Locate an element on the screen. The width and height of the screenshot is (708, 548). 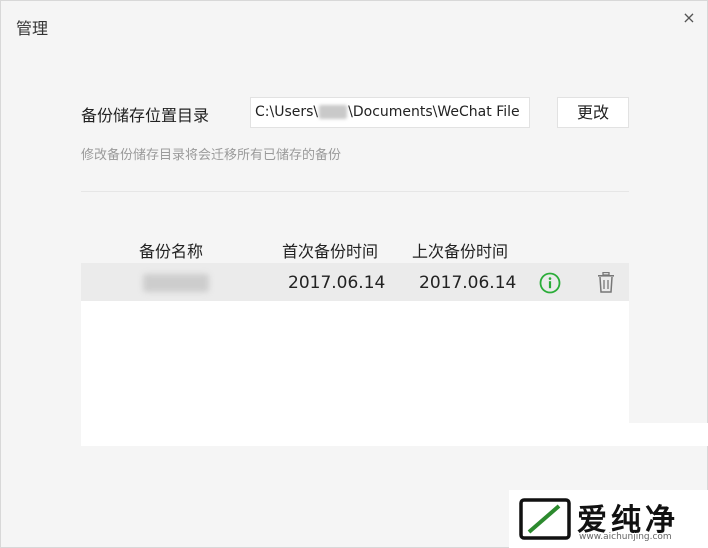
path-suffix: \Documents\WeChat File is located at coordinates (434, 112).